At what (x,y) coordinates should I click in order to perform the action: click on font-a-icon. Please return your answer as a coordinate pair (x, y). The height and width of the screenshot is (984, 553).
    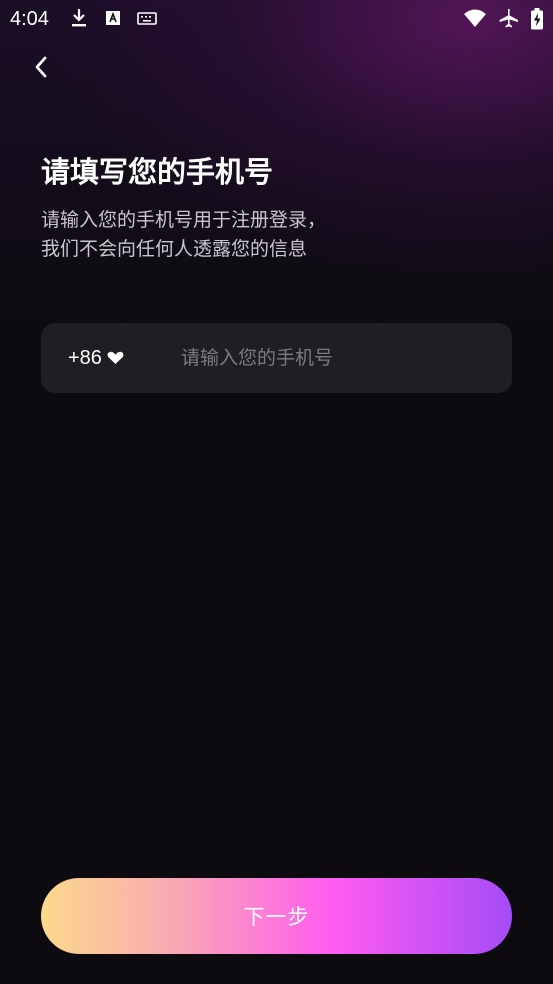
    Looking at the image, I should click on (113, 18).